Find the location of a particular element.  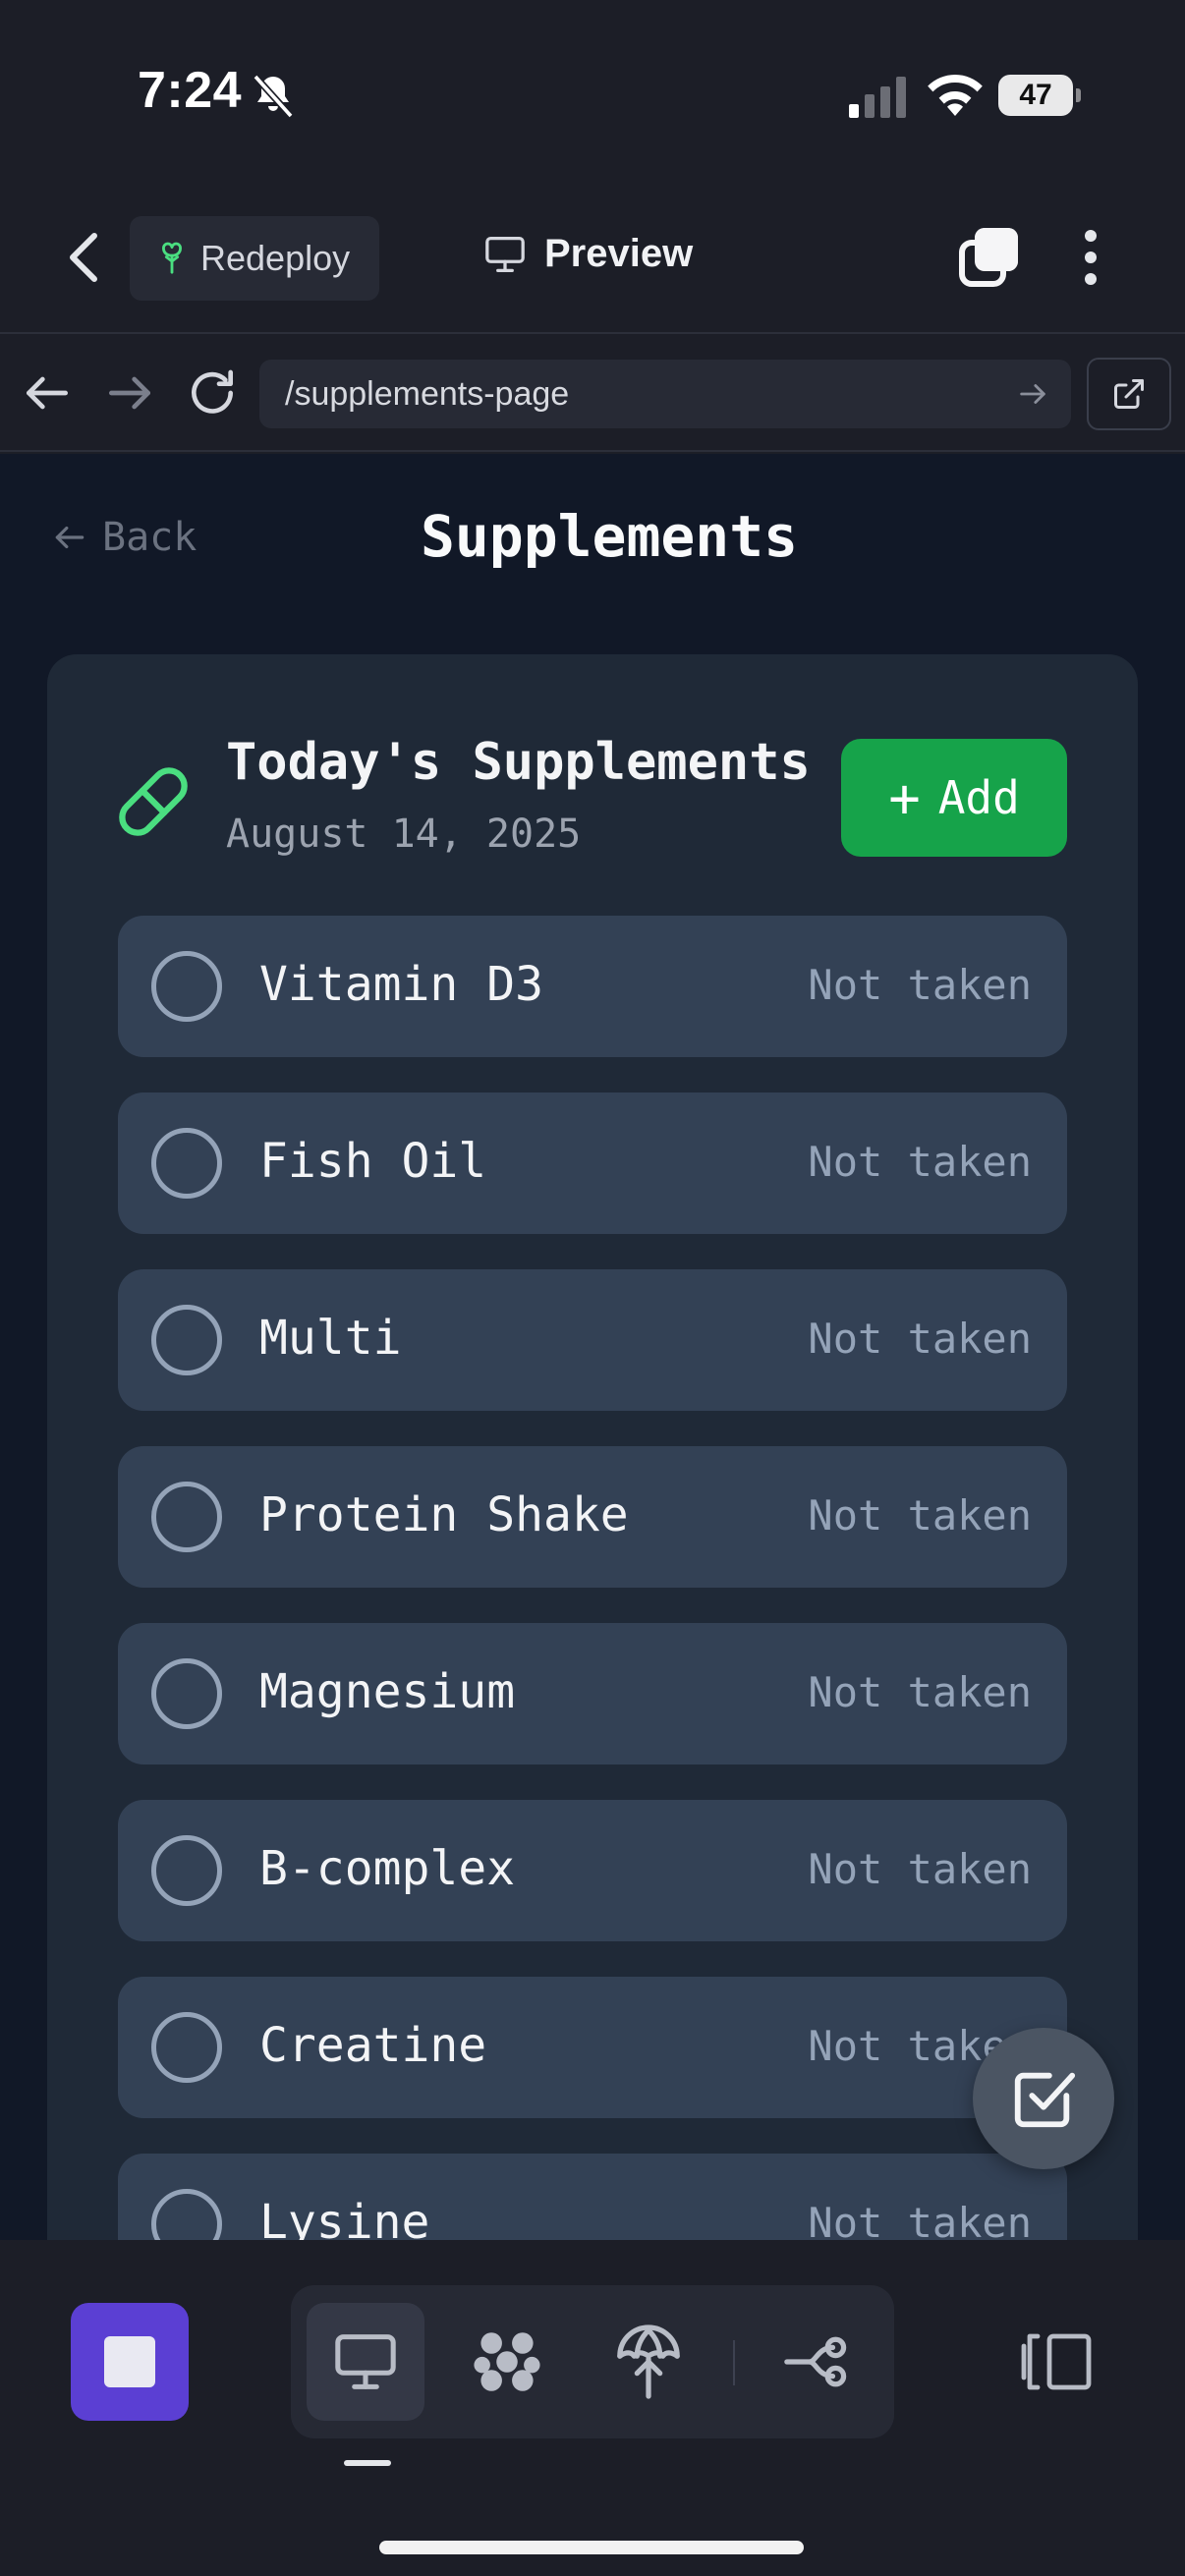

tabs-icon is located at coordinates (990, 256).